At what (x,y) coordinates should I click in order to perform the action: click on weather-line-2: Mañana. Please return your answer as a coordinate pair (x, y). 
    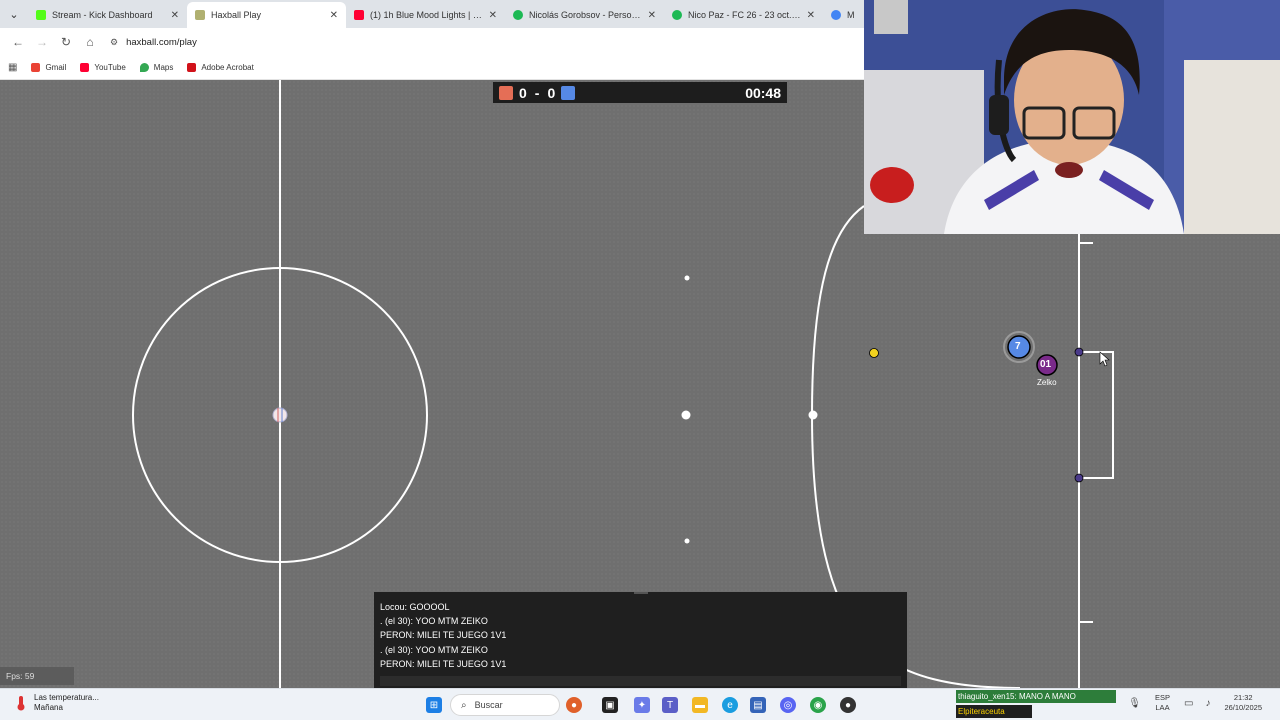
    Looking at the image, I should click on (48, 707).